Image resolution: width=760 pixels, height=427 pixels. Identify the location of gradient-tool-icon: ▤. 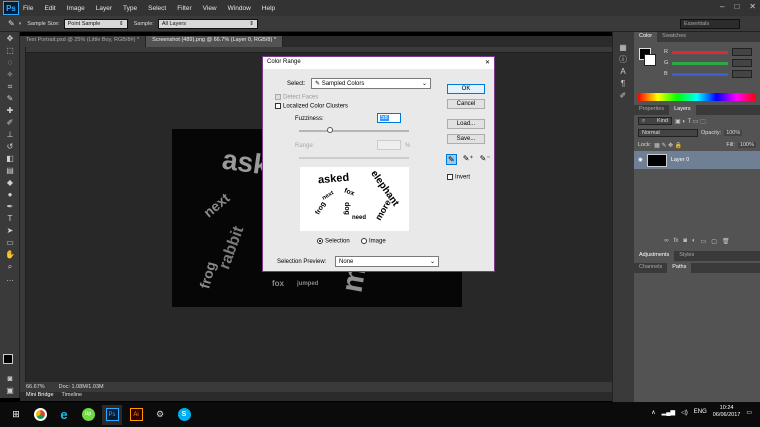
(10, 170).